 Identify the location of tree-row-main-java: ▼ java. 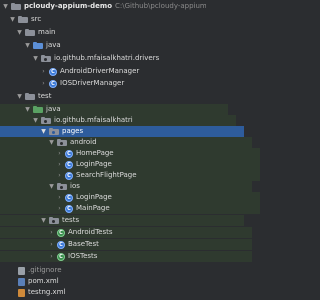
(114, 45).